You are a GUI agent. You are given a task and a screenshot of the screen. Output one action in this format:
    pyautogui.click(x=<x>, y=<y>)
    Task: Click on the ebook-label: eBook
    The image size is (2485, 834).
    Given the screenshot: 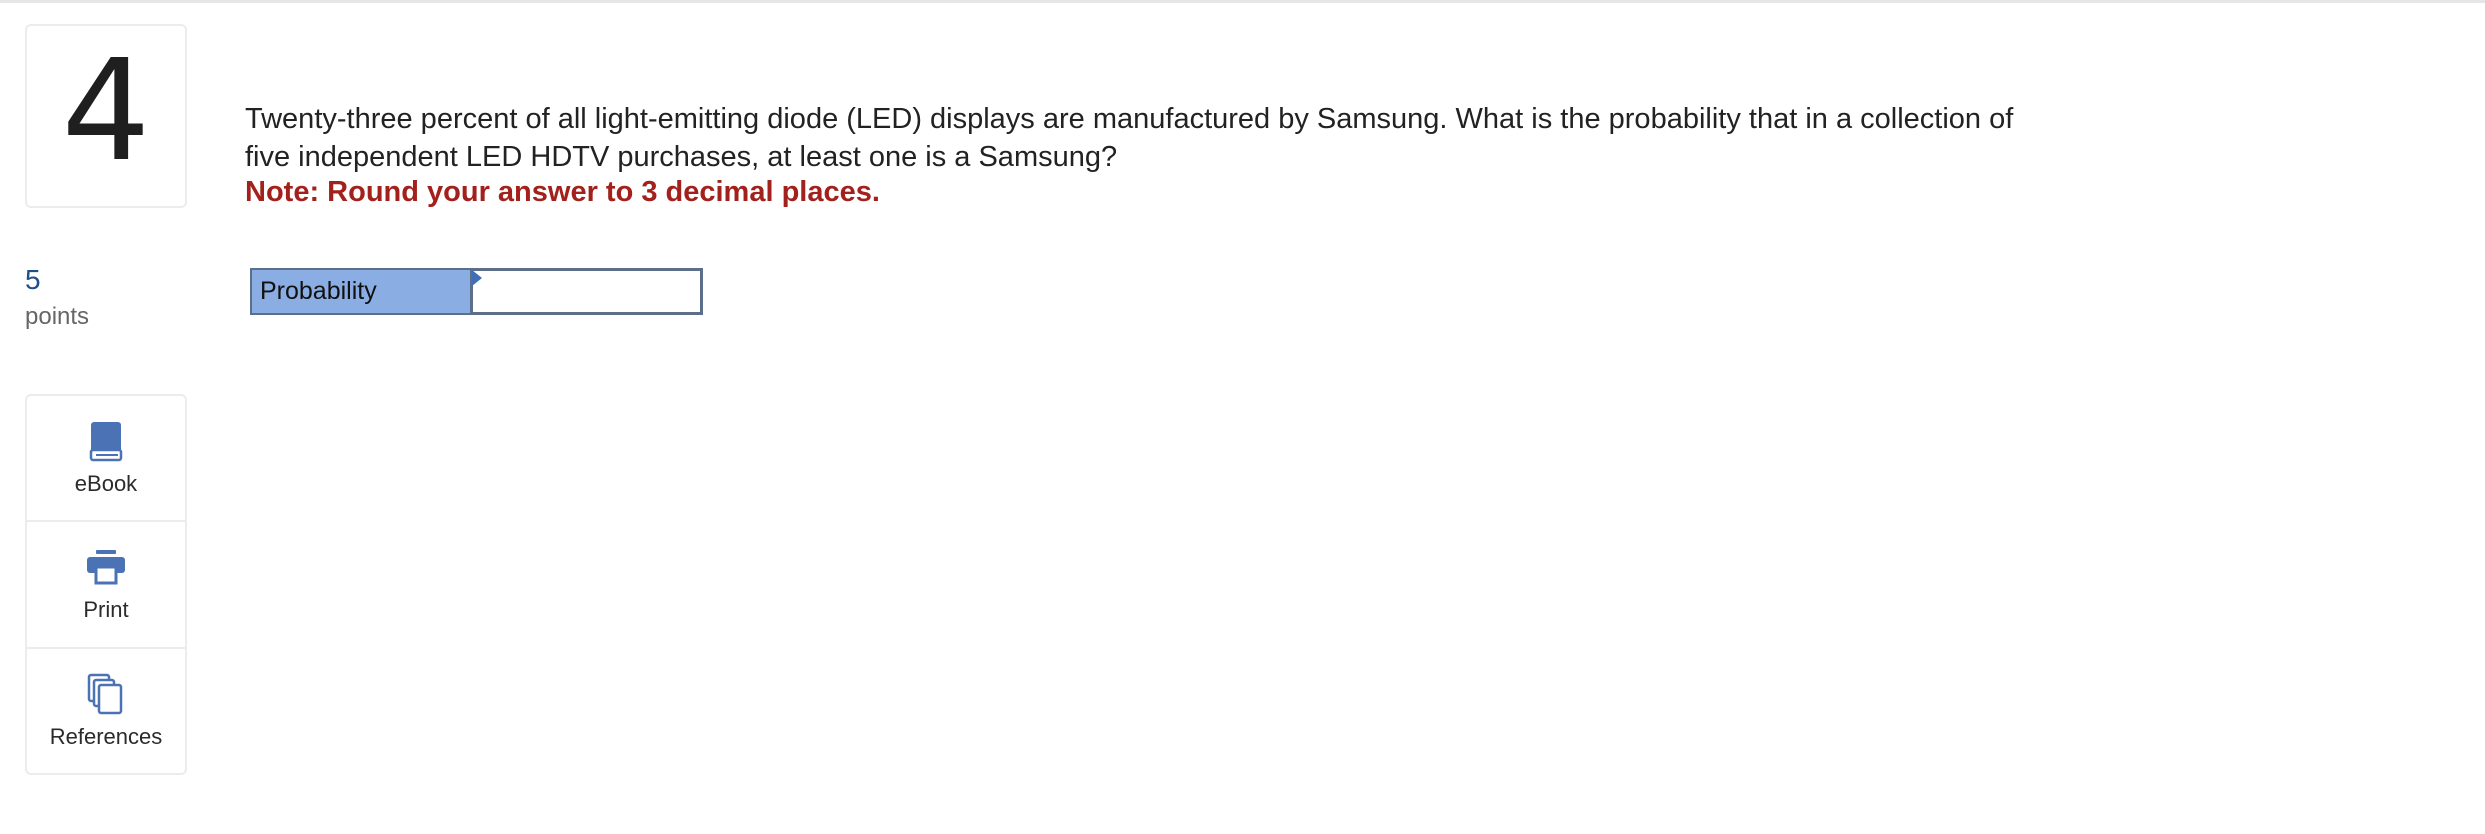 What is the action you would take?
    pyautogui.click(x=106, y=484)
    